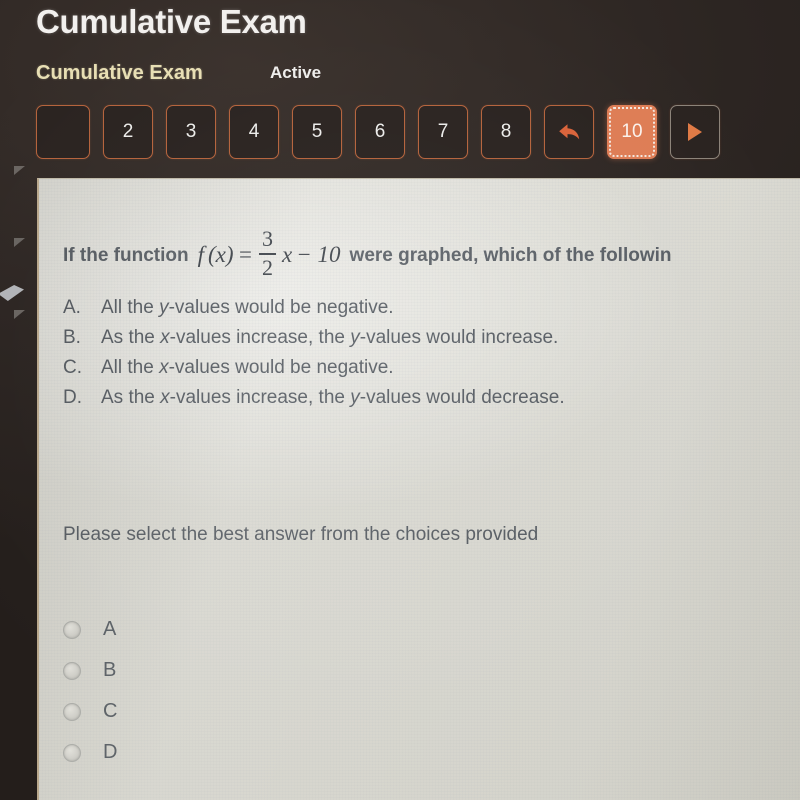  I want to click on question-2-button: 2, so click(128, 132).